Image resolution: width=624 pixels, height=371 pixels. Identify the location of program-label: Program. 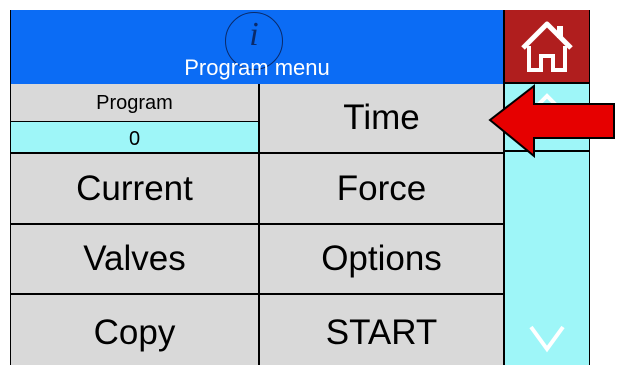
(134, 103).